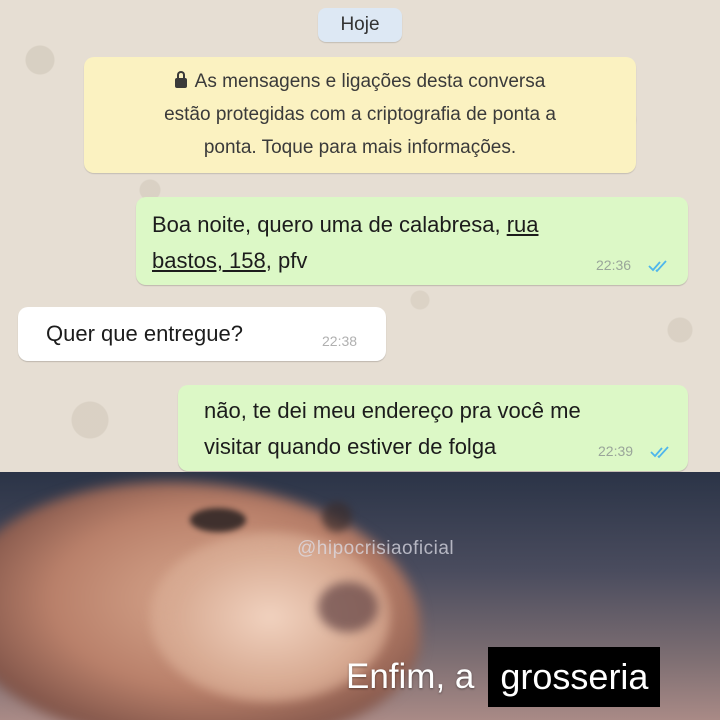 This screenshot has height=720, width=720. I want to click on caption-boxed-text: grosseria, so click(574, 677).